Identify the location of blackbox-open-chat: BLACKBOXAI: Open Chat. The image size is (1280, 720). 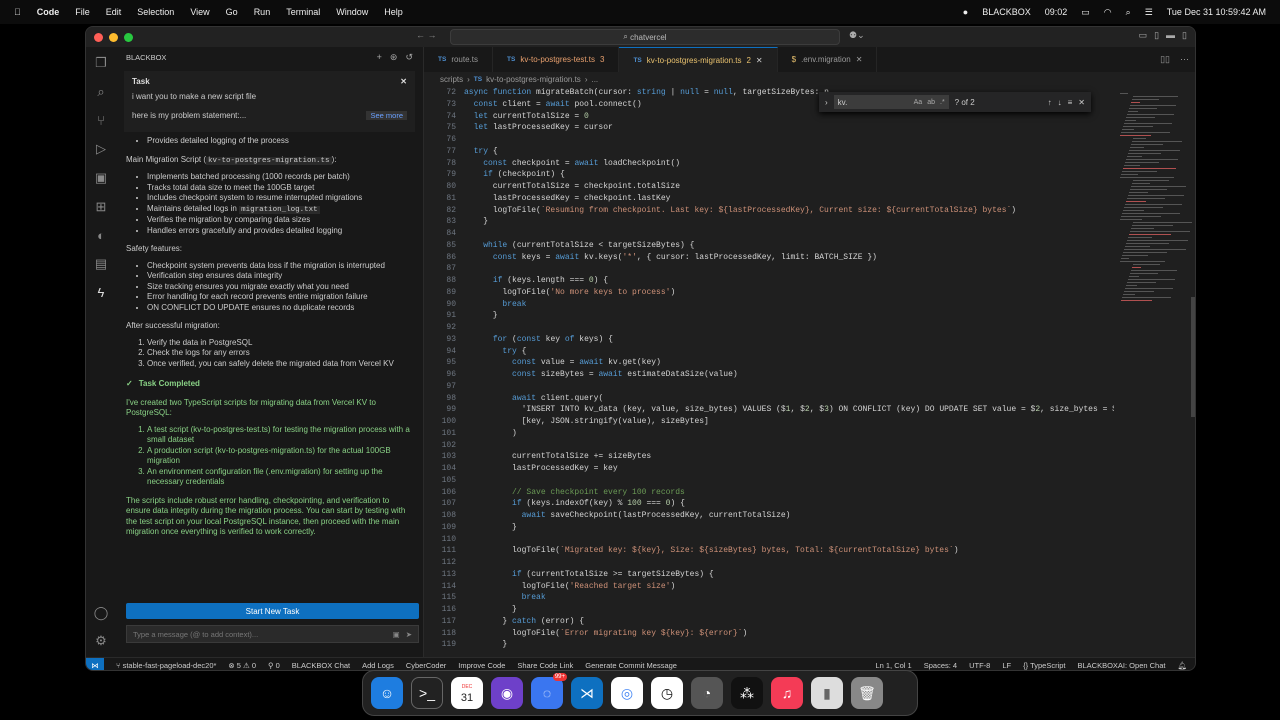
(1122, 665).